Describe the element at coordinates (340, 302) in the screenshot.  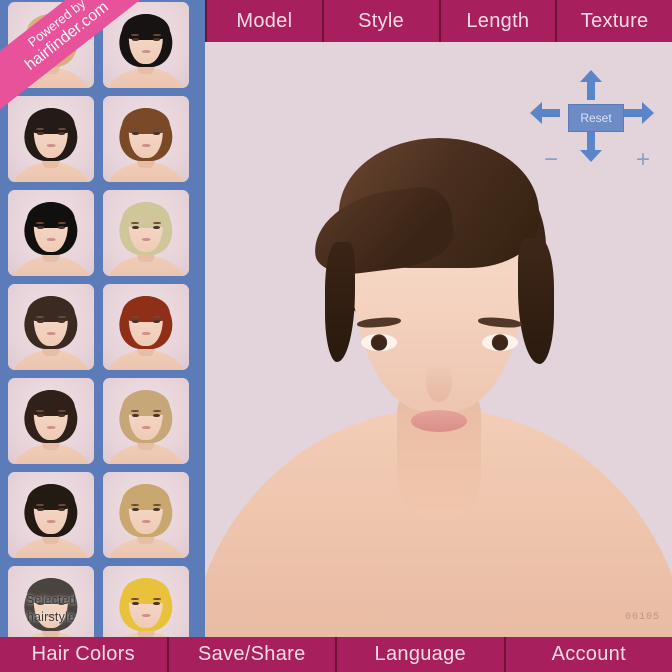
I see `model-hair-side-left` at that location.